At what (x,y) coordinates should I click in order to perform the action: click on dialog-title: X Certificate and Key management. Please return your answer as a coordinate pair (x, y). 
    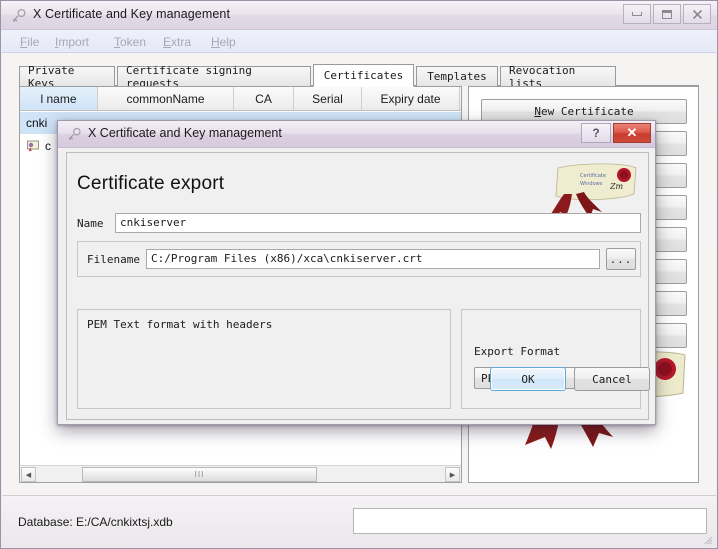
    Looking at the image, I should click on (185, 133).